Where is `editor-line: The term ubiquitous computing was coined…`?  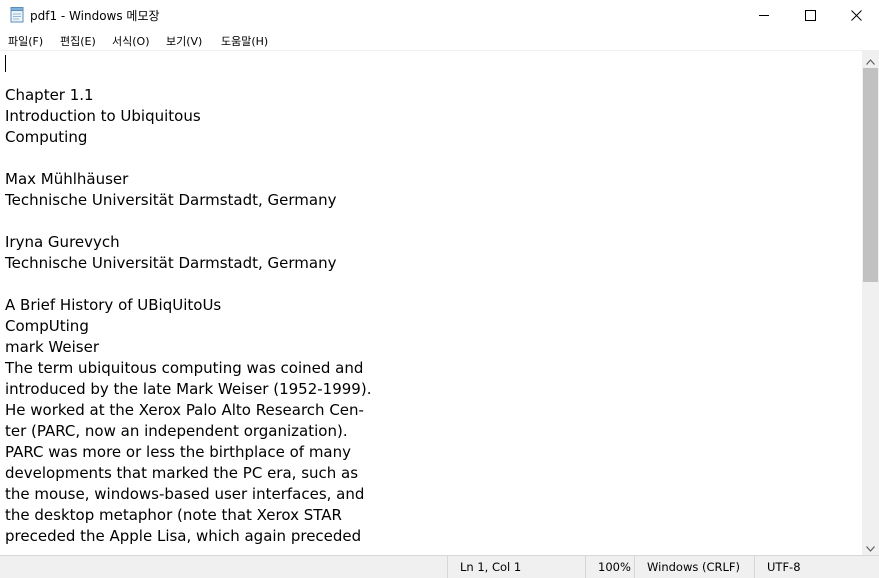 editor-line: The term ubiquitous computing was coined… is located at coordinates (184, 368).